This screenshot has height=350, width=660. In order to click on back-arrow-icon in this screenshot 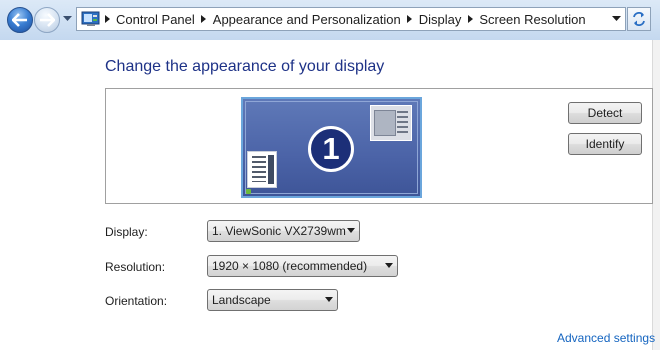, I will do `click(19, 20)`.